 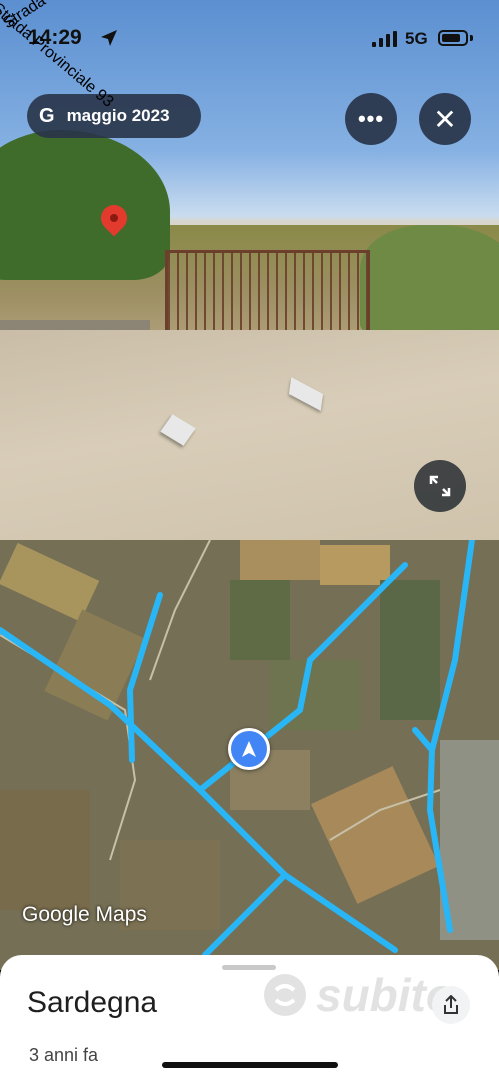 What do you see at coordinates (285, 995) in the screenshot?
I see `subito-logo-icon` at bounding box center [285, 995].